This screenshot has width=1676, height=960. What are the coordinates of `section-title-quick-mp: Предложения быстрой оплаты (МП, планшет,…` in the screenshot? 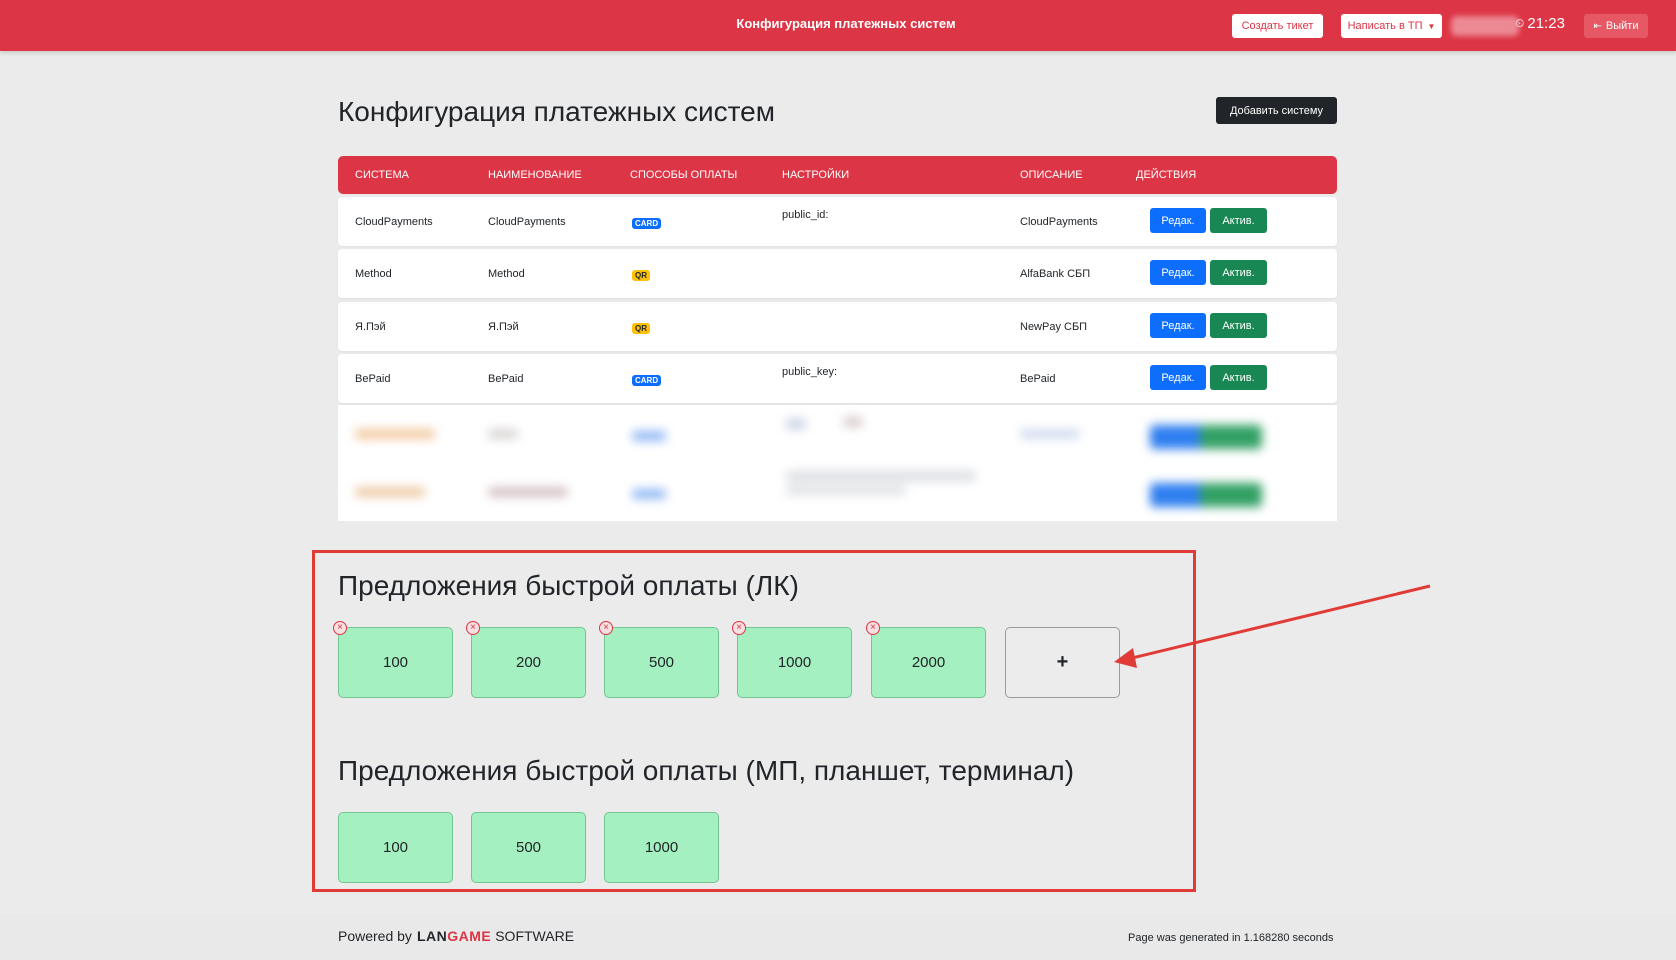 It's located at (706, 770).